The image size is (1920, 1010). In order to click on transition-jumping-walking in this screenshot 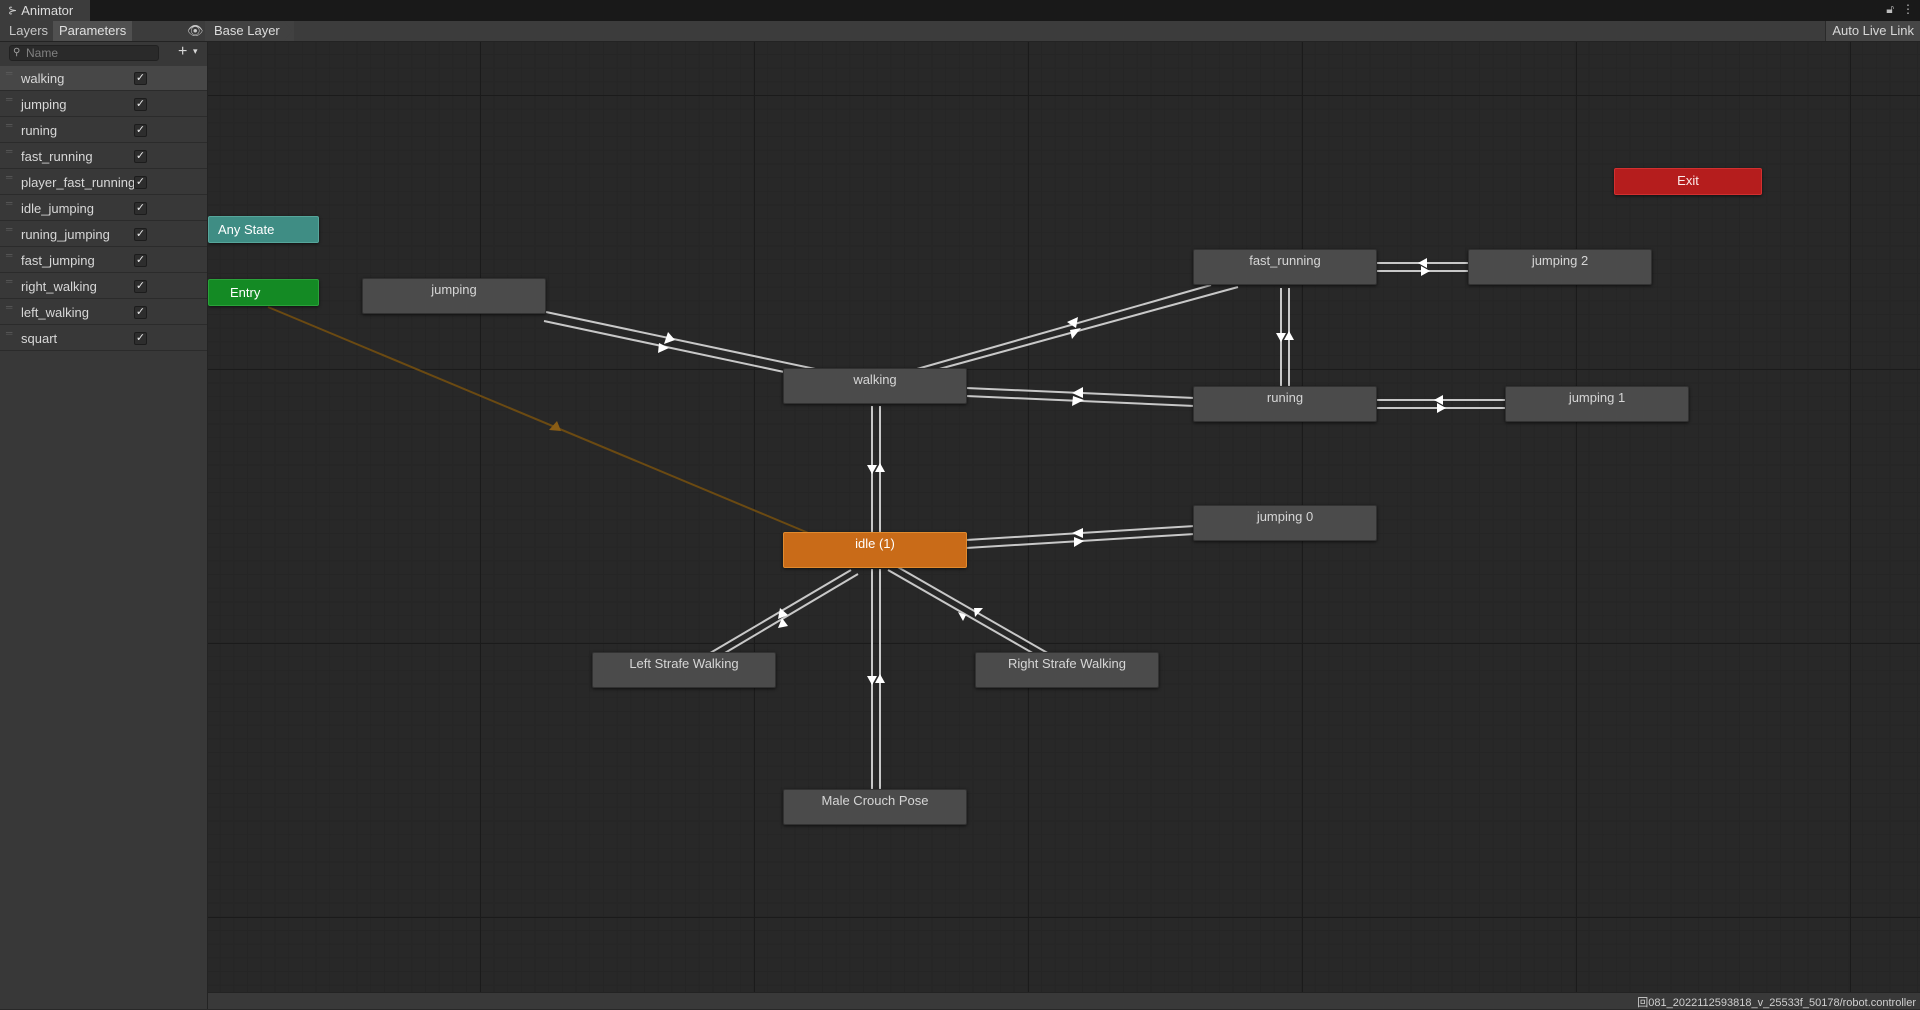, I will do `click(683, 341)`.